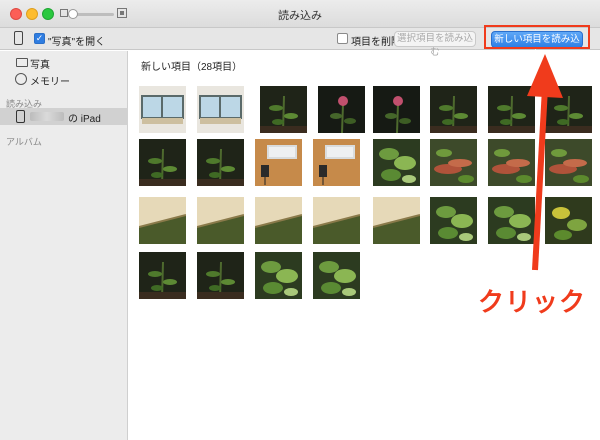  What do you see at coordinates (20, 116) in the screenshot?
I see `ipad-icon` at bounding box center [20, 116].